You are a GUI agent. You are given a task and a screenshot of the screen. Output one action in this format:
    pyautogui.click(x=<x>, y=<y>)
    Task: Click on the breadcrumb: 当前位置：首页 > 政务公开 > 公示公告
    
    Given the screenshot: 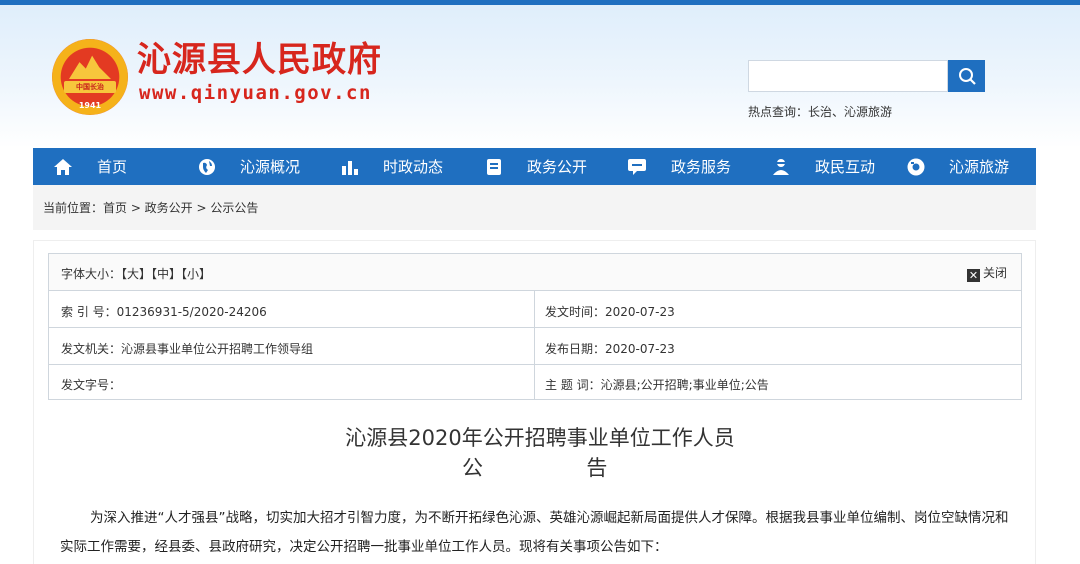 What is the action you would take?
    pyautogui.click(x=150, y=207)
    